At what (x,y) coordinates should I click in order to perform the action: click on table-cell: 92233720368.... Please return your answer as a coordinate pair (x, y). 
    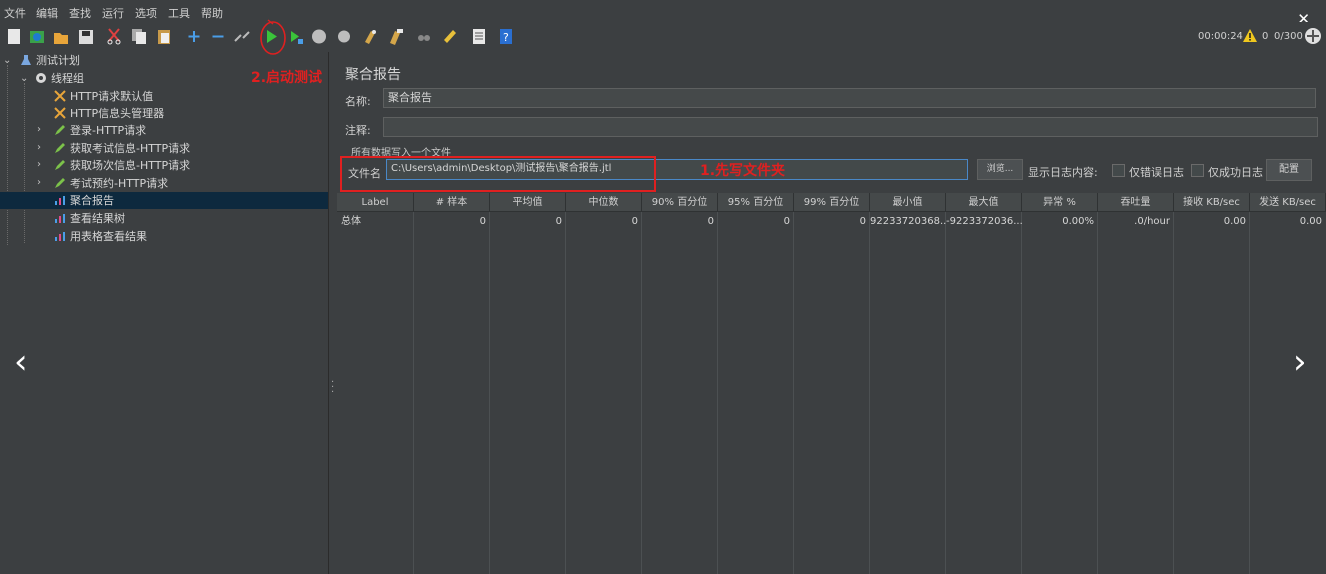
    Looking at the image, I should click on (908, 221).